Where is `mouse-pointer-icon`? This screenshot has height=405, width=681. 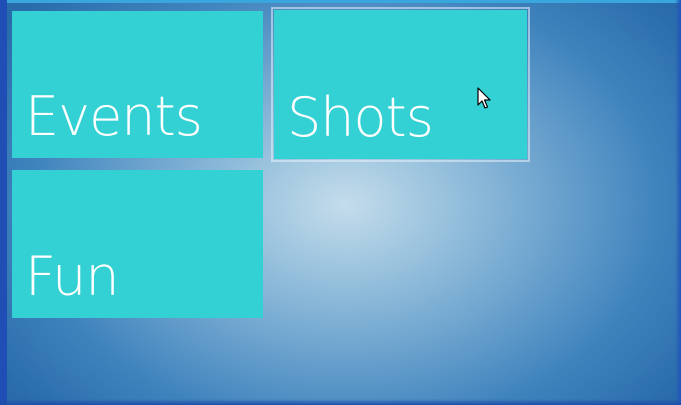 mouse-pointer-icon is located at coordinates (484, 98).